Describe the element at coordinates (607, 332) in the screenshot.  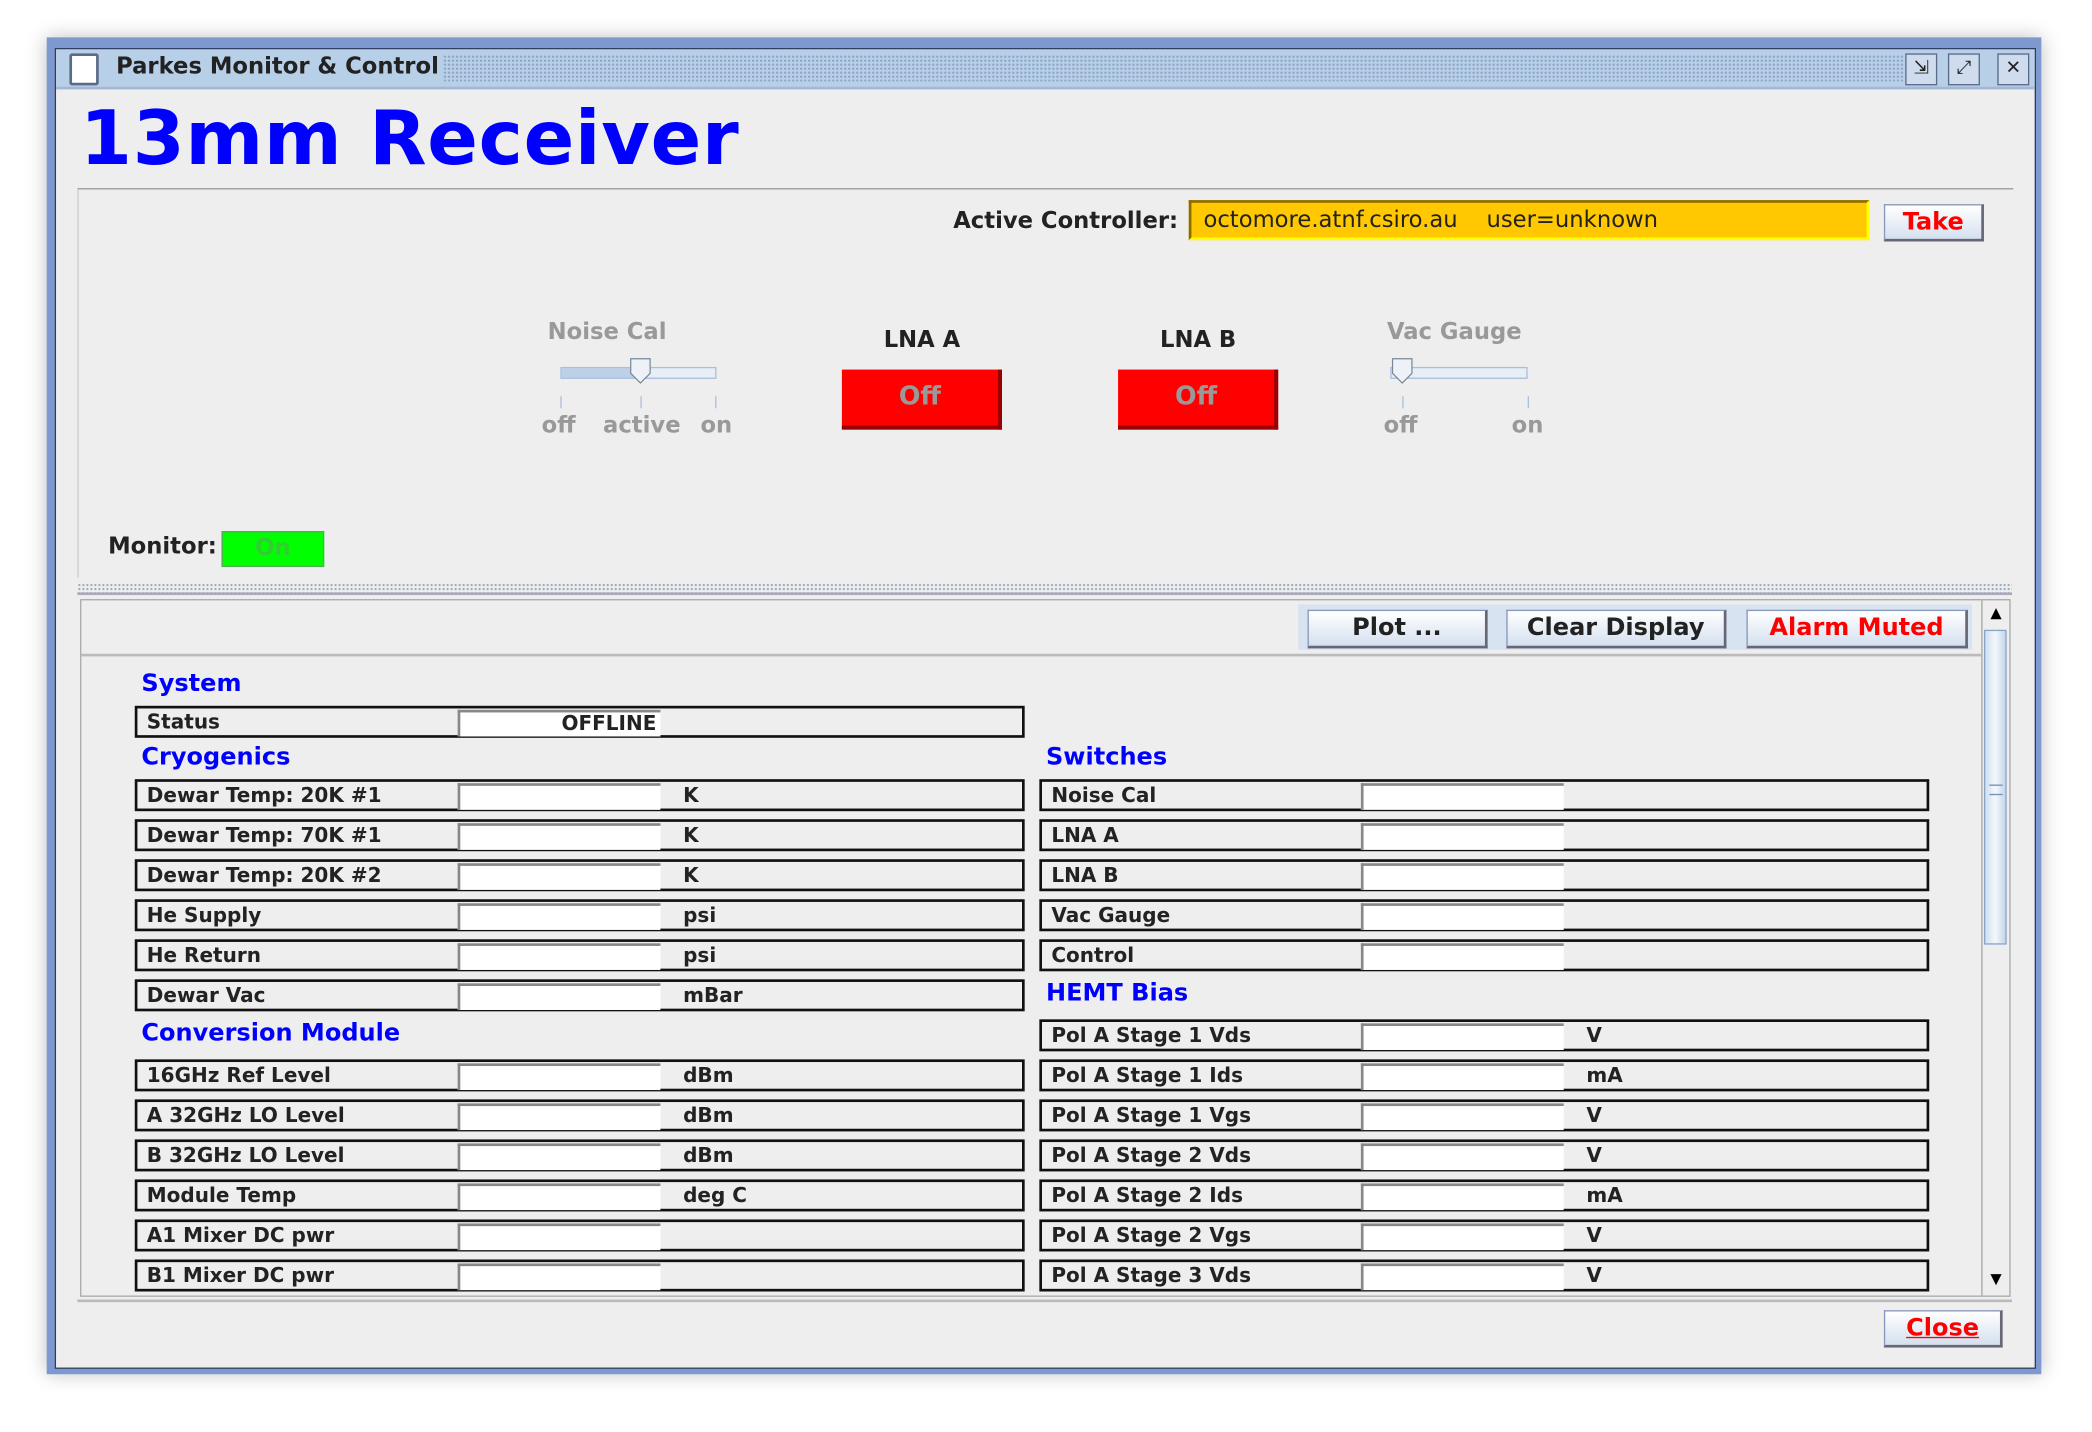
I see `noise-cal-label: Noise Cal` at that location.